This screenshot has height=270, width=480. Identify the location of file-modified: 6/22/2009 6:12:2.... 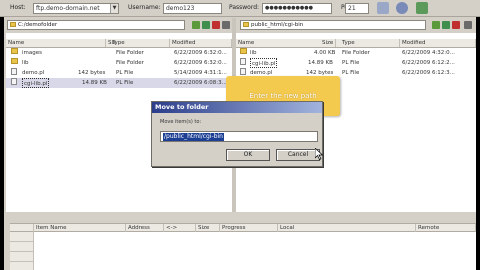
(428, 63).